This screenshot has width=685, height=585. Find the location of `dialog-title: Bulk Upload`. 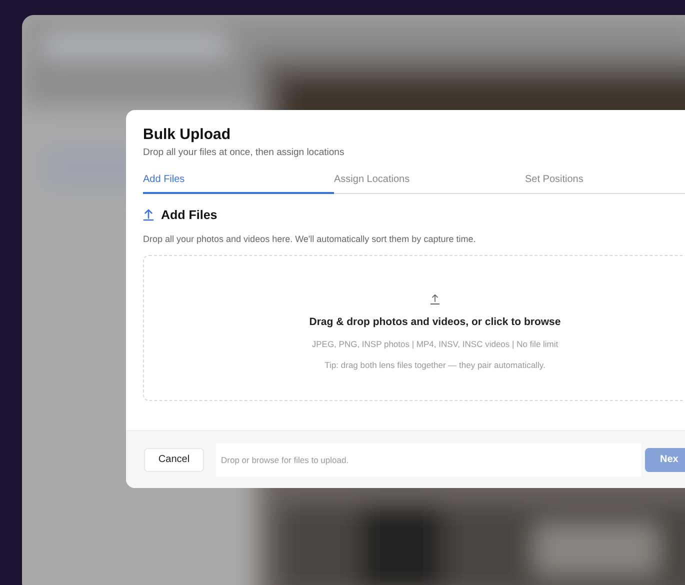

dialog-title: Bulk Upload is located at coordinates (187, 134).